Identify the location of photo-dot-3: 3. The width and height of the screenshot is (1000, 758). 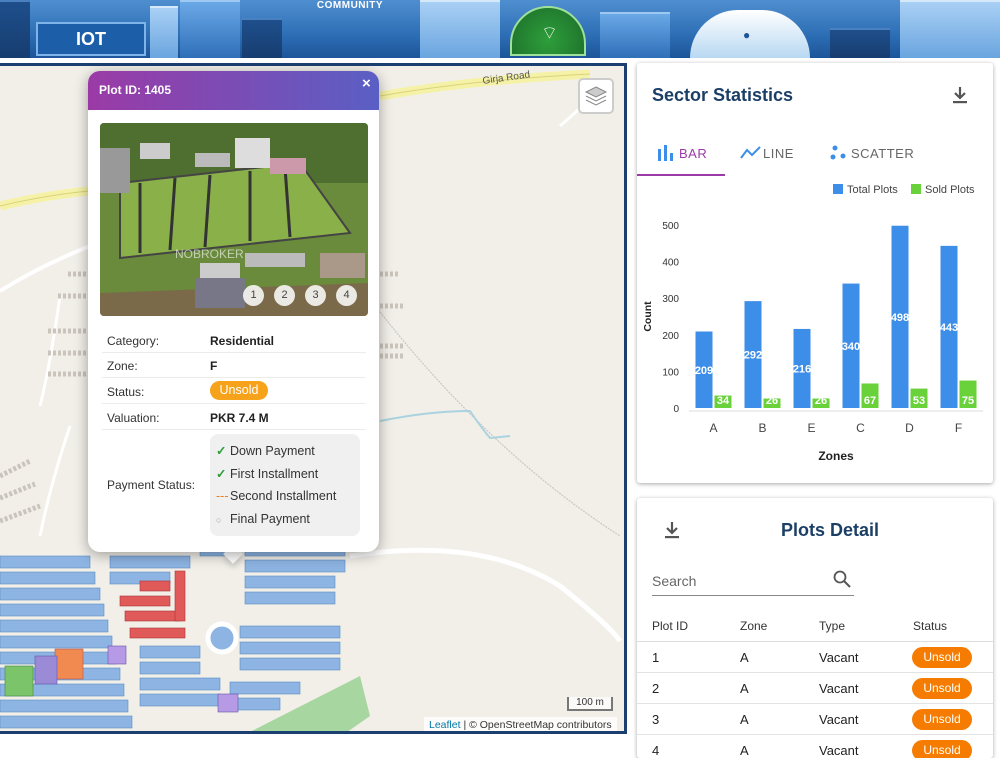
(315, 295).